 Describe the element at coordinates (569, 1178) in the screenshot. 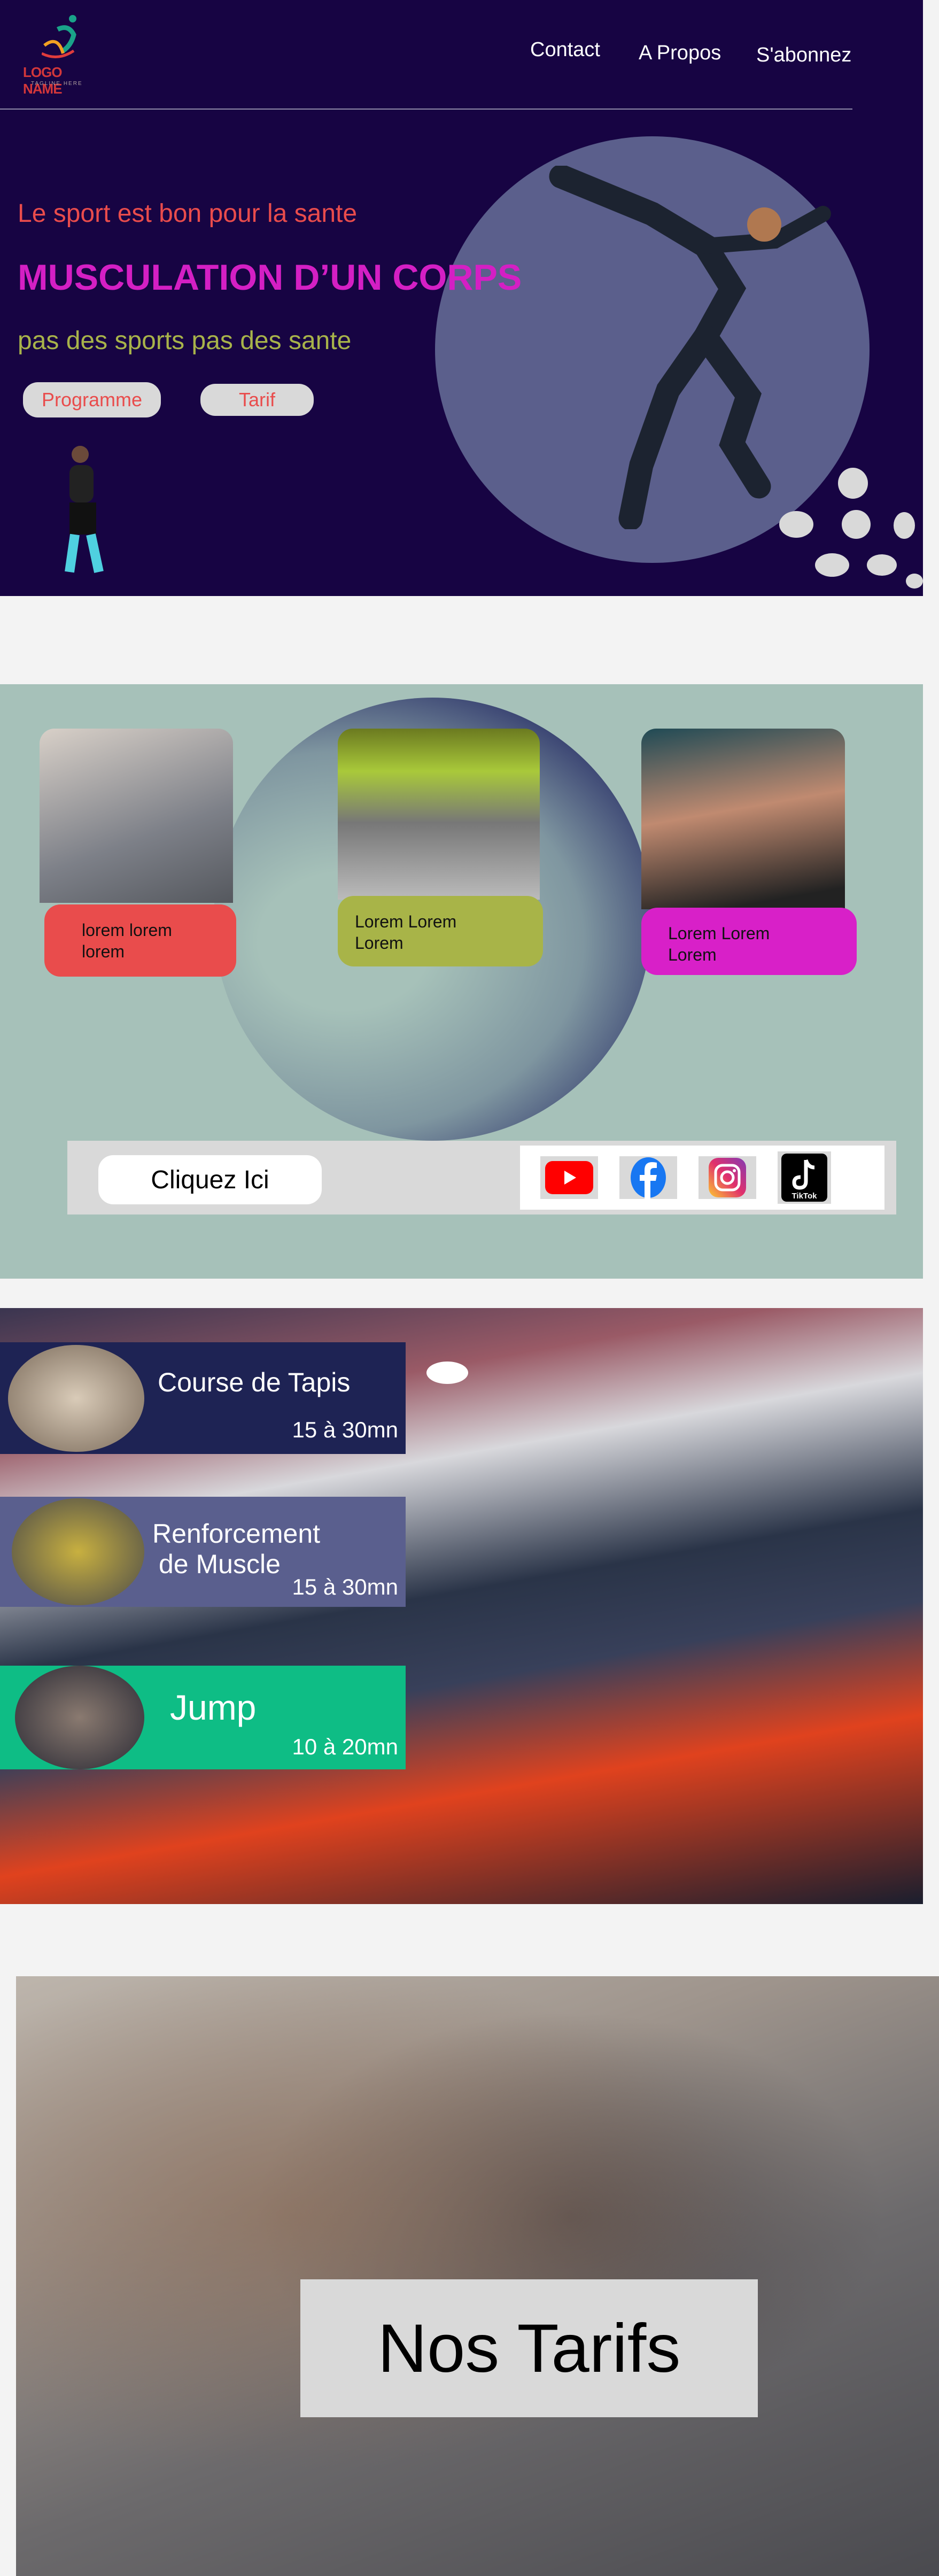

I see `youtube-icon` at that location.